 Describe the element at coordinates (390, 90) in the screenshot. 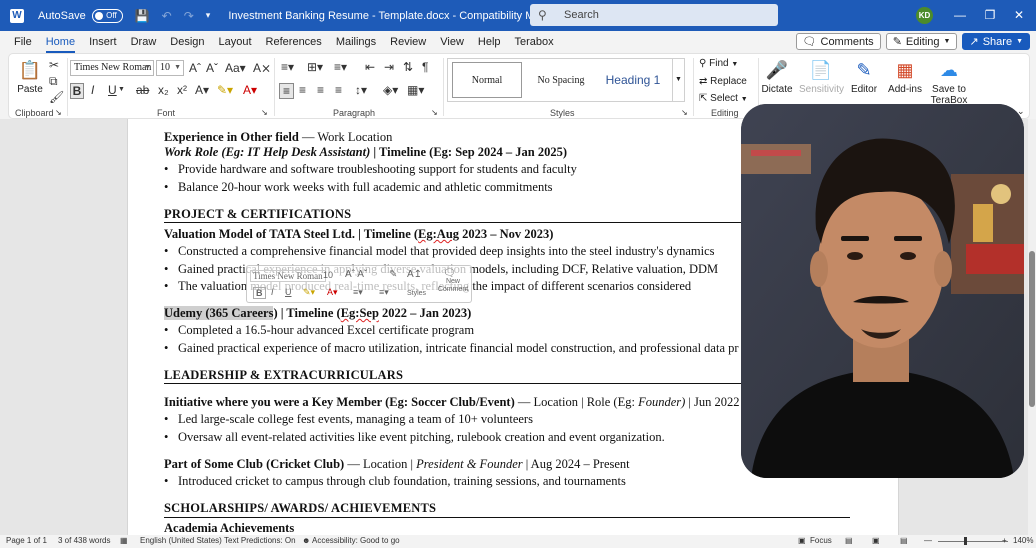

I see `shading-icon: ◈▾` at that location.